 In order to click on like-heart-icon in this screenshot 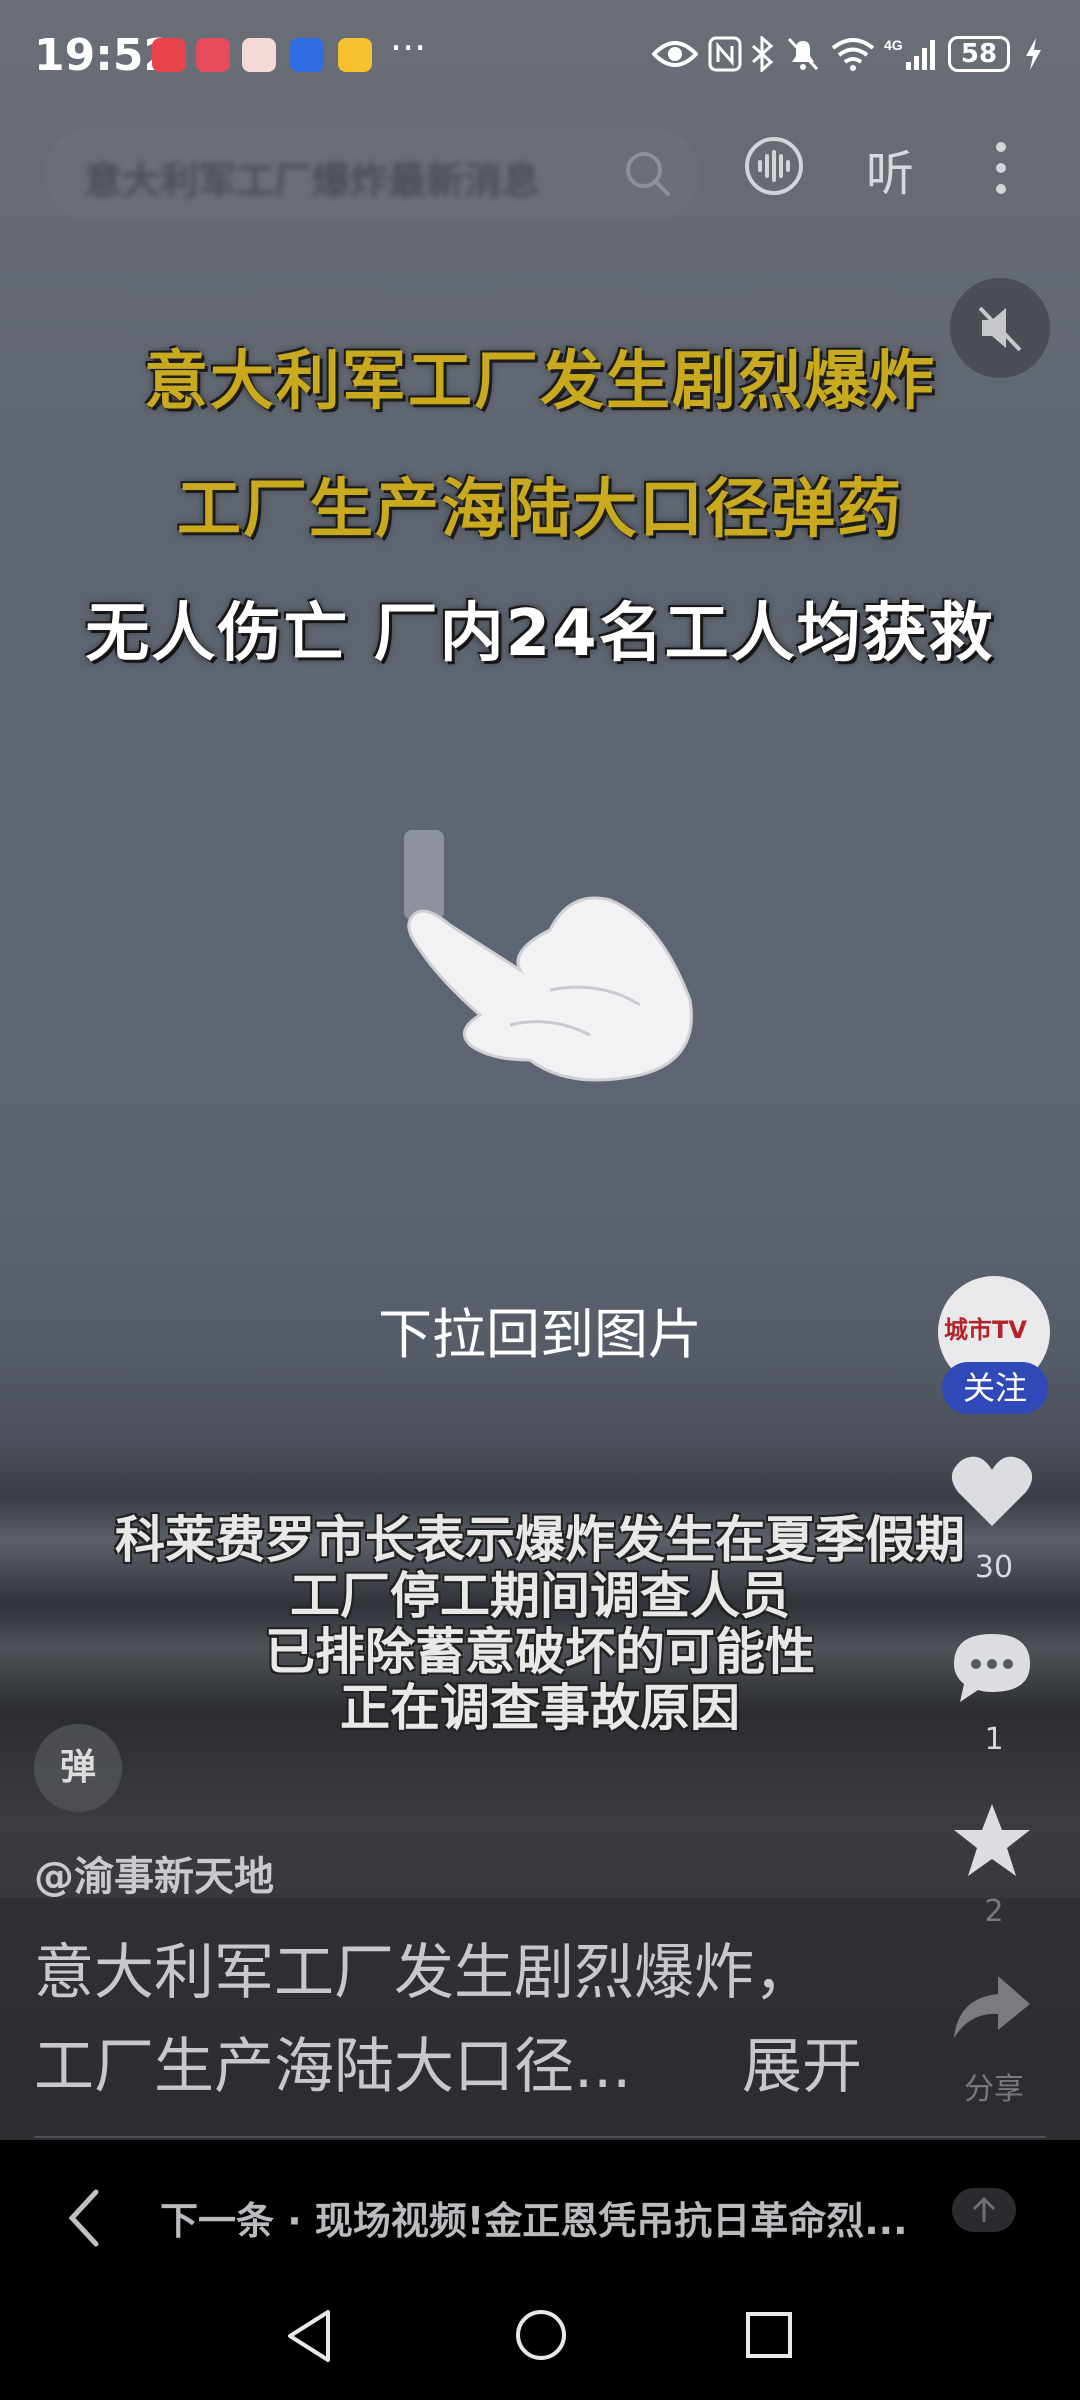, I will do `click(992, 1492)`.